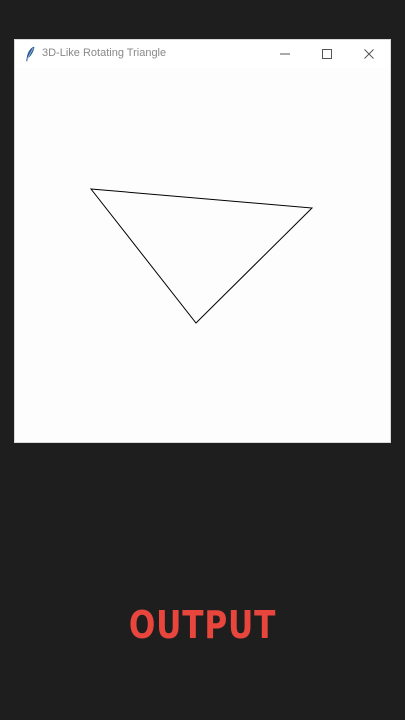 Image resolution: width=405 pixels, height=720 pixels. Describe the element at coordinates (202, 54) in the screenshot. I see `title-bar: 3D-Like Rotating Triangle` at that location.